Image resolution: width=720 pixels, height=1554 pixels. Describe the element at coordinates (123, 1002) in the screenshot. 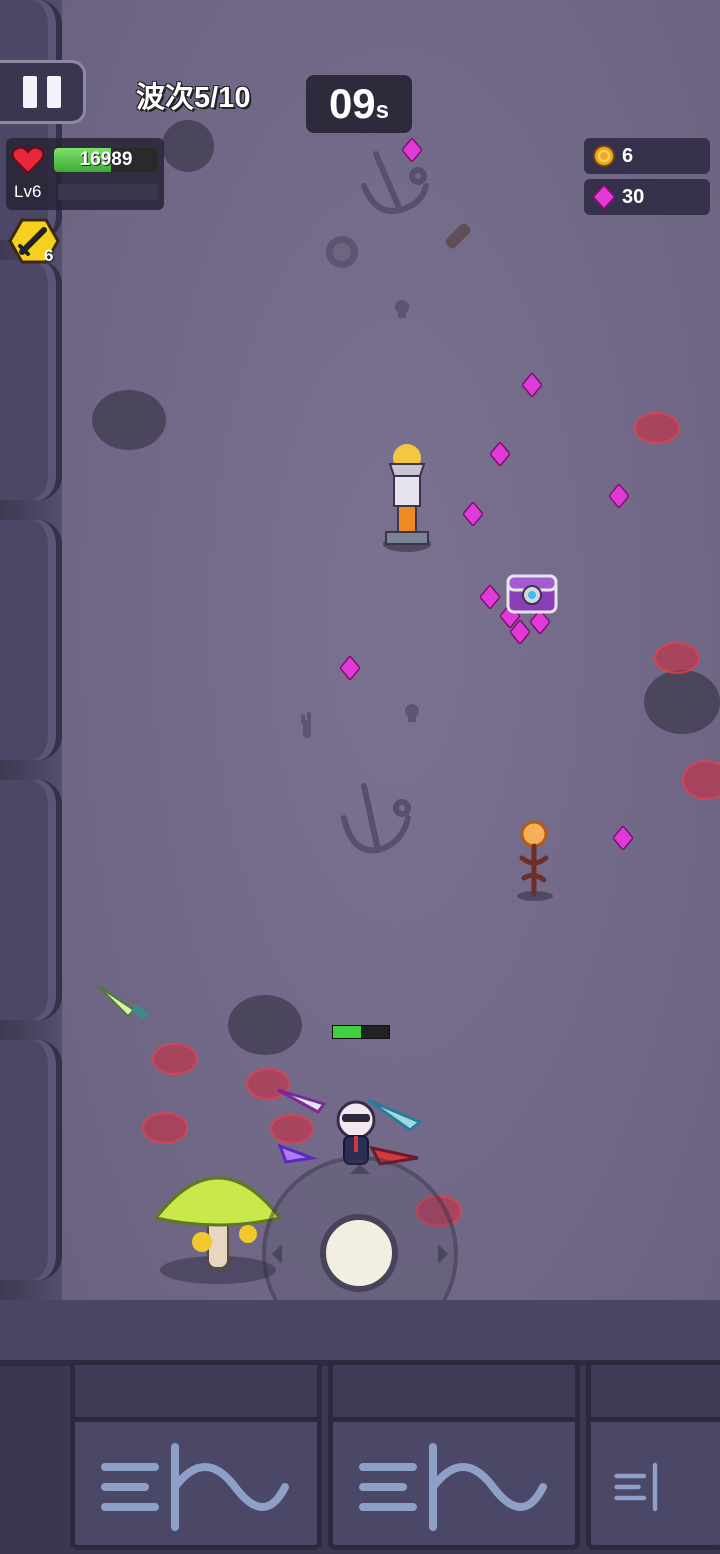

I see `flying-blade-projectile` at that location.